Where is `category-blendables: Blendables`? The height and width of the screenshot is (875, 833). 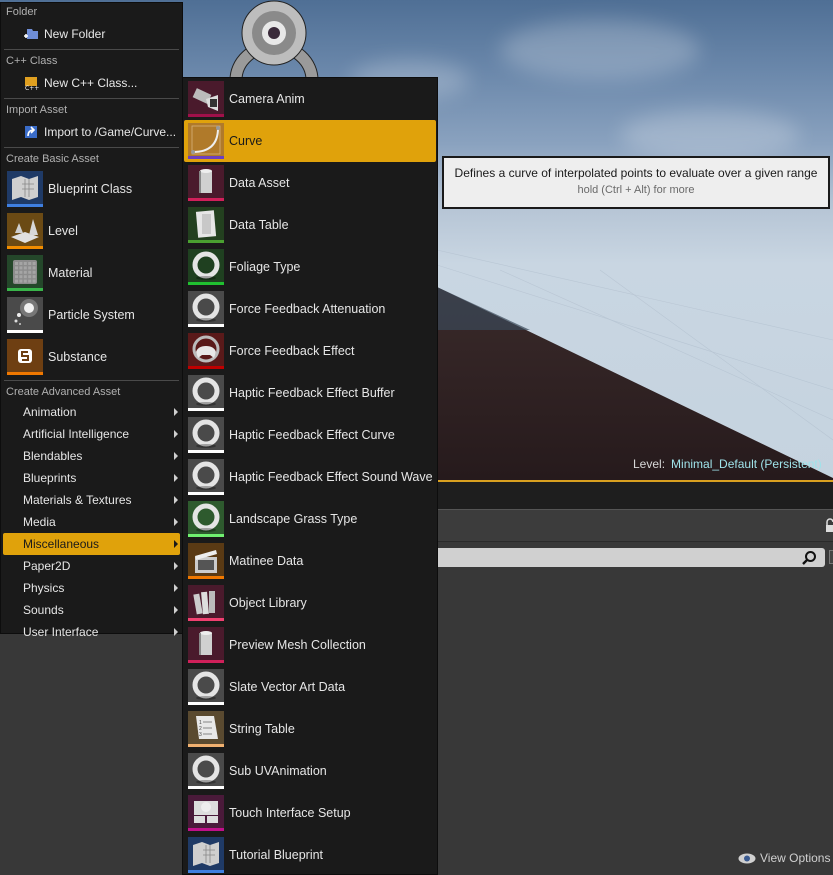
category-blendables: Blendables is located at coordinates (91, 456).